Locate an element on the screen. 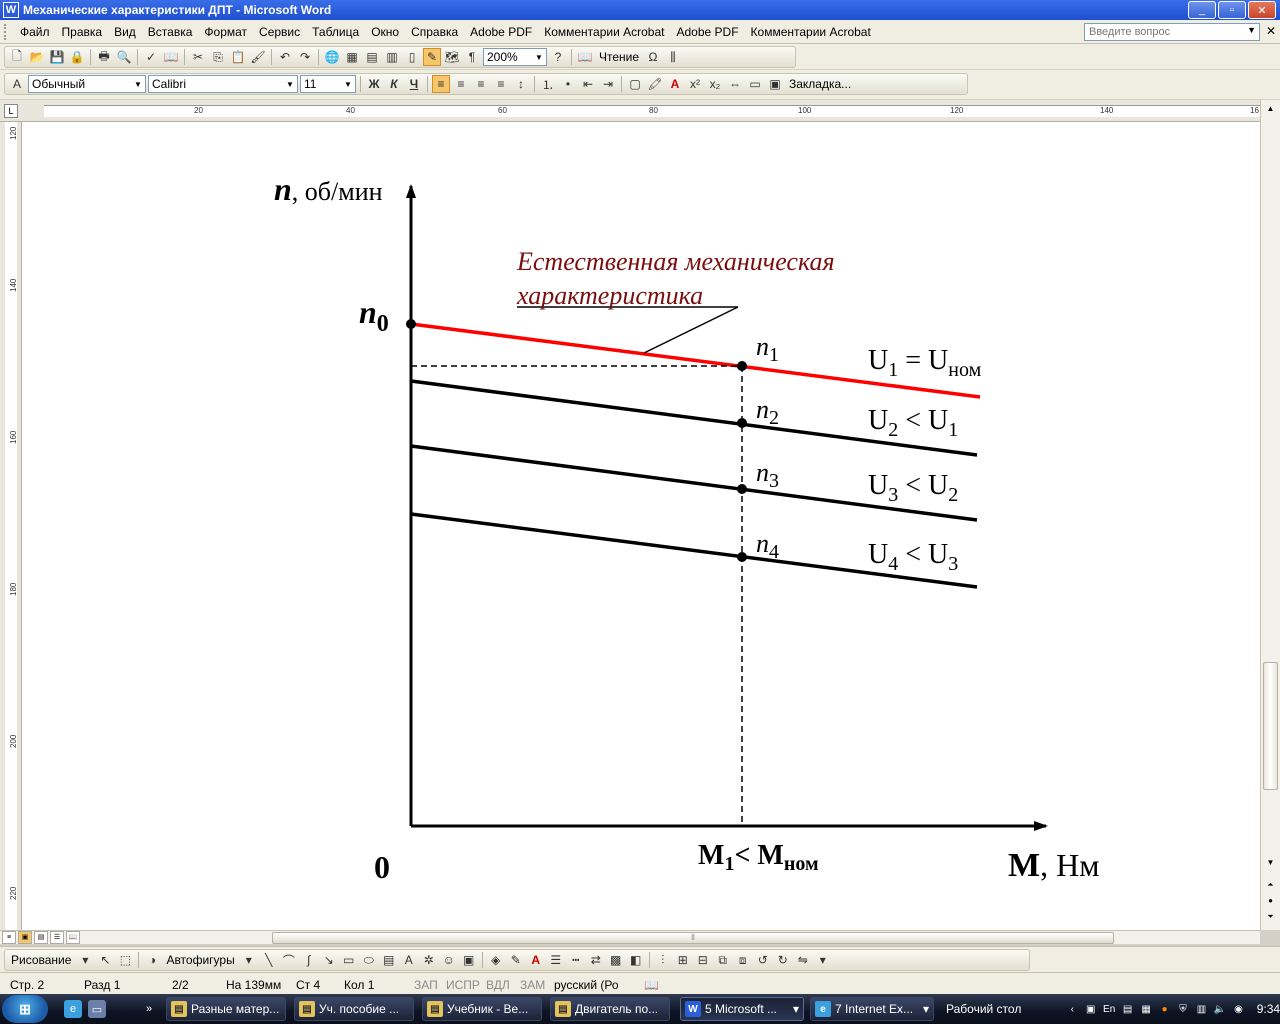 The height and width of the screenshot is (1024, 1280). minimize-button: _ is located at coordinates (1202, 10).